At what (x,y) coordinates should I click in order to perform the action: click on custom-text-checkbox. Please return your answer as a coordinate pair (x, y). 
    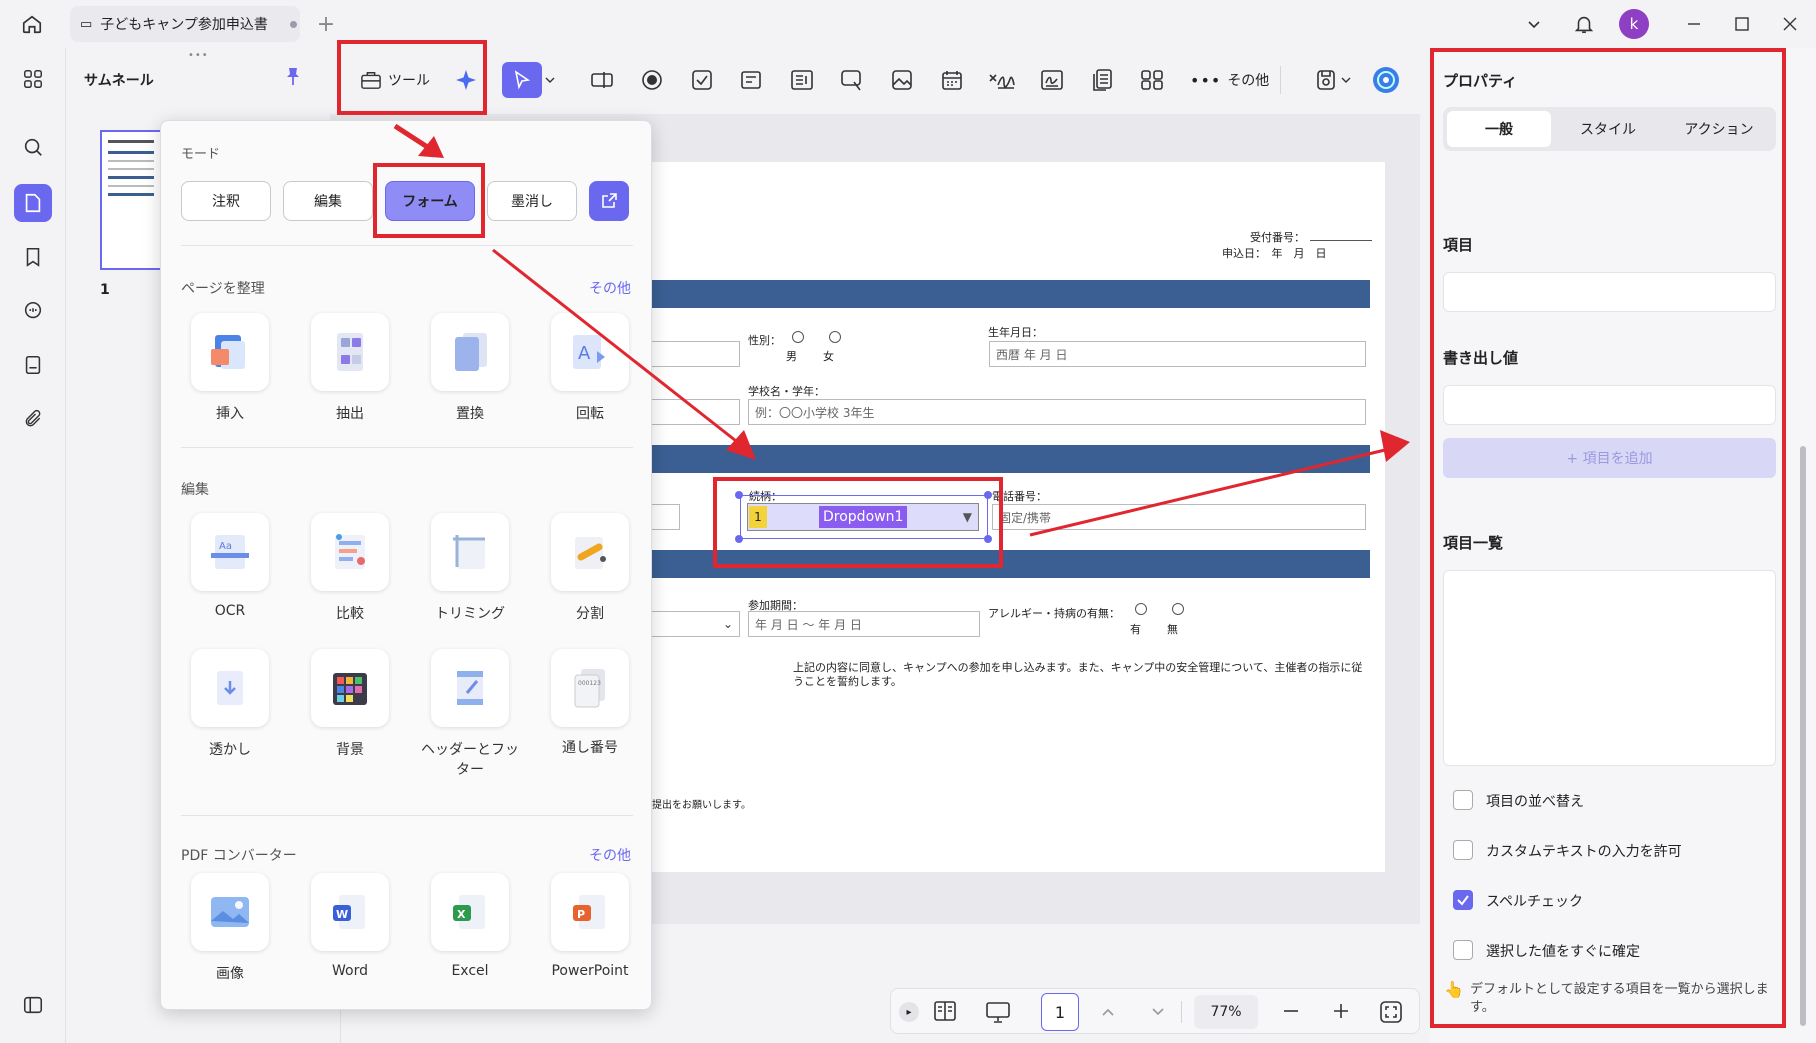
    Looking at the image, I should click on (1463, 850).